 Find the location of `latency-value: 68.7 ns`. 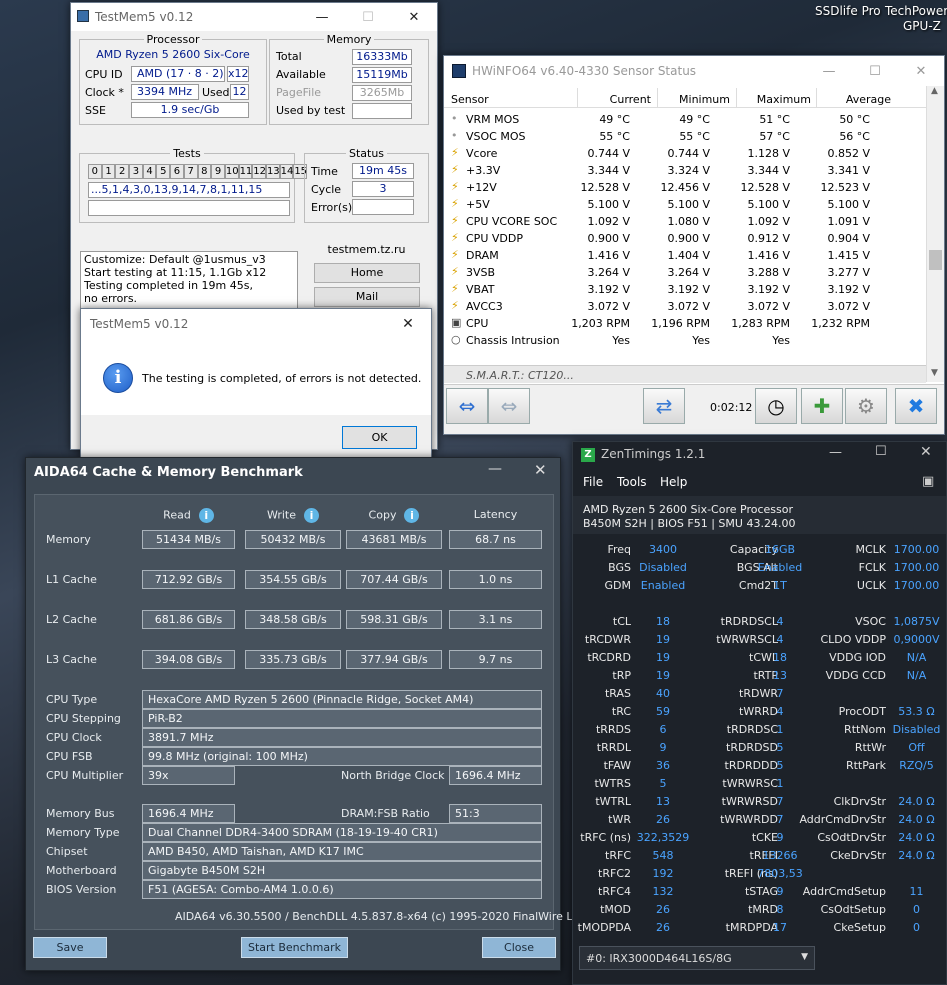

latency-value: 68.7 ns is located at coordinates (495, 539).